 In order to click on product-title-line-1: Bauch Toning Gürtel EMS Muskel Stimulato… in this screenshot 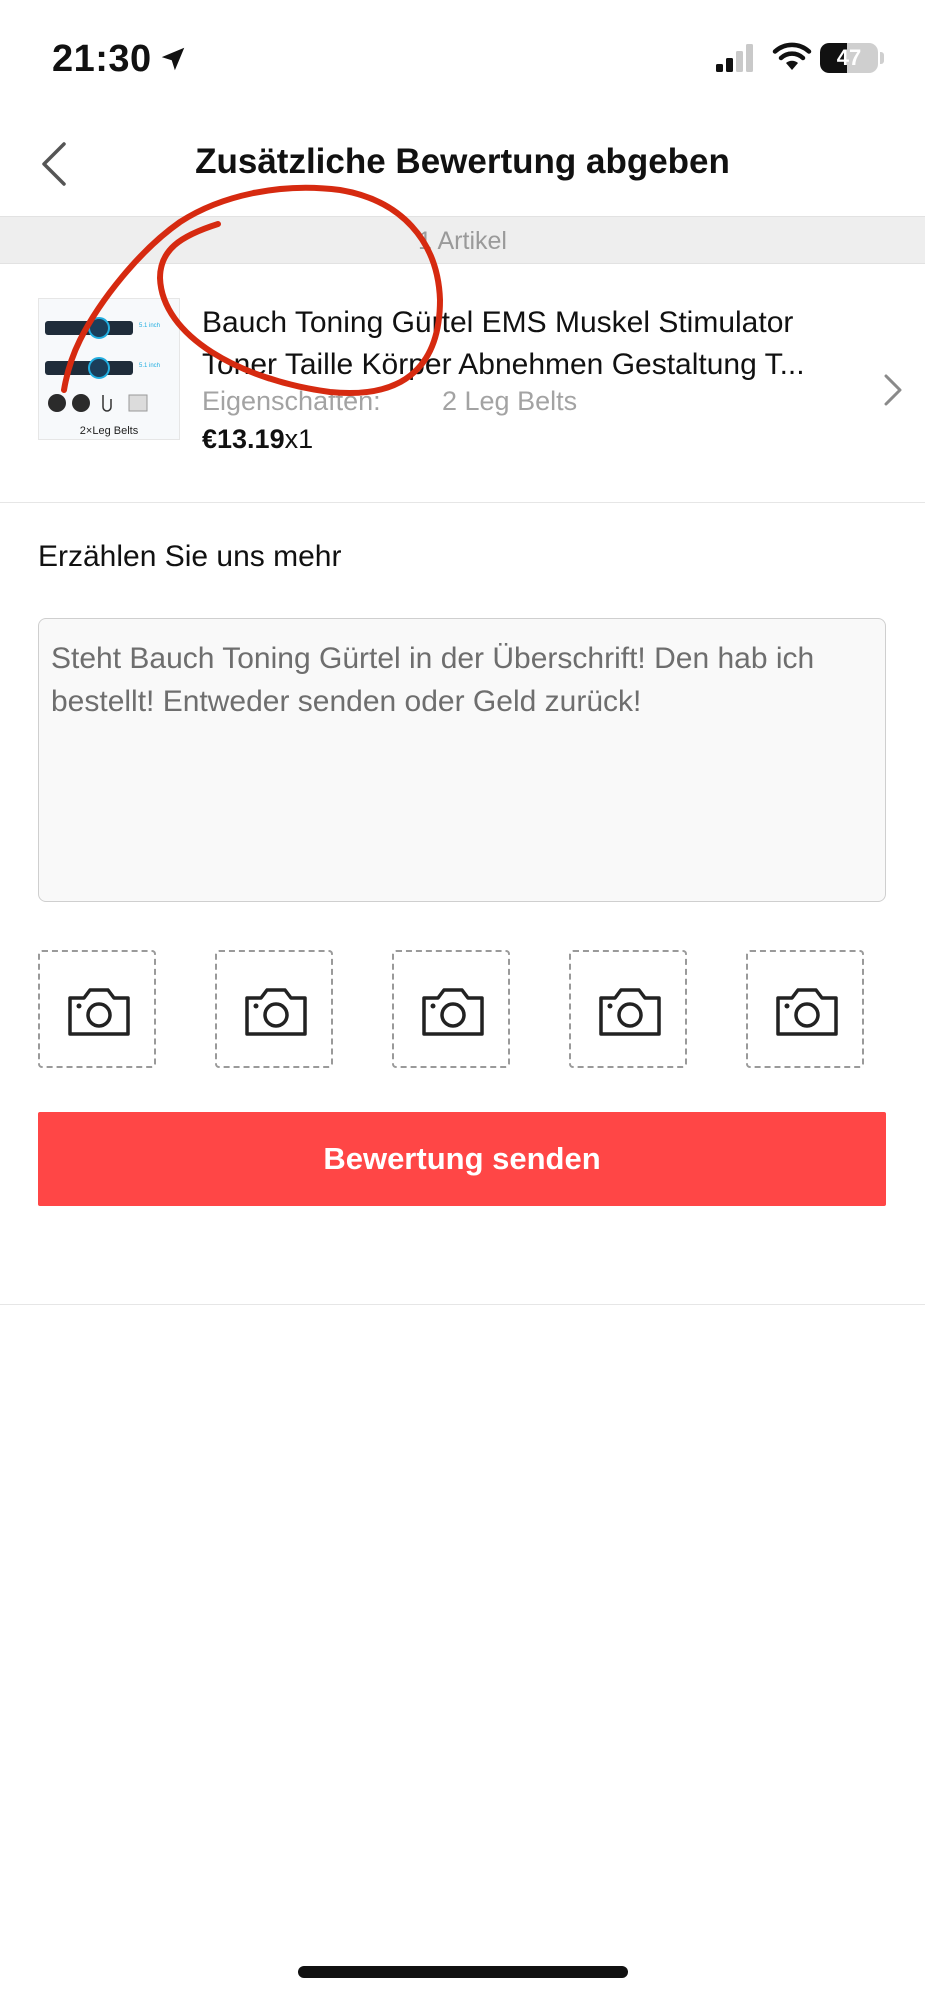, I will do `click(498, 322)`.